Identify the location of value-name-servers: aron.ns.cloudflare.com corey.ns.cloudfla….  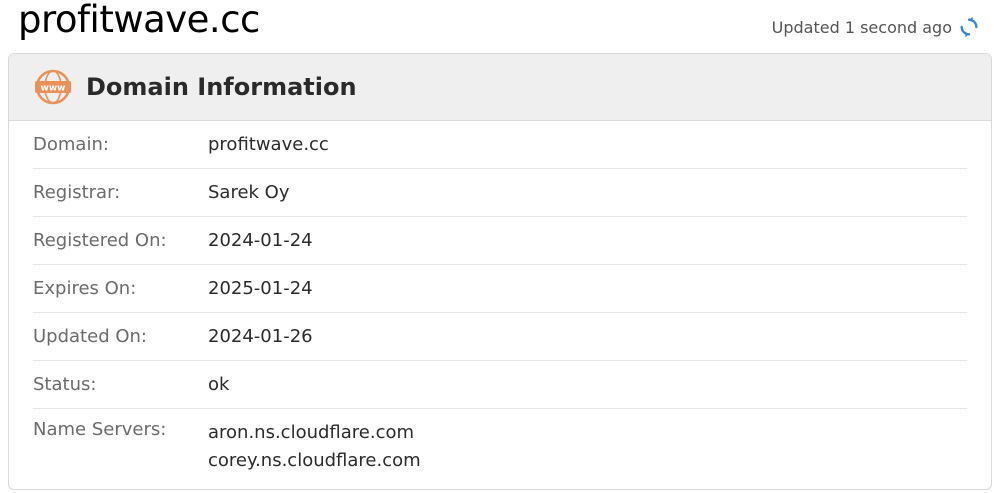
(314, 447).